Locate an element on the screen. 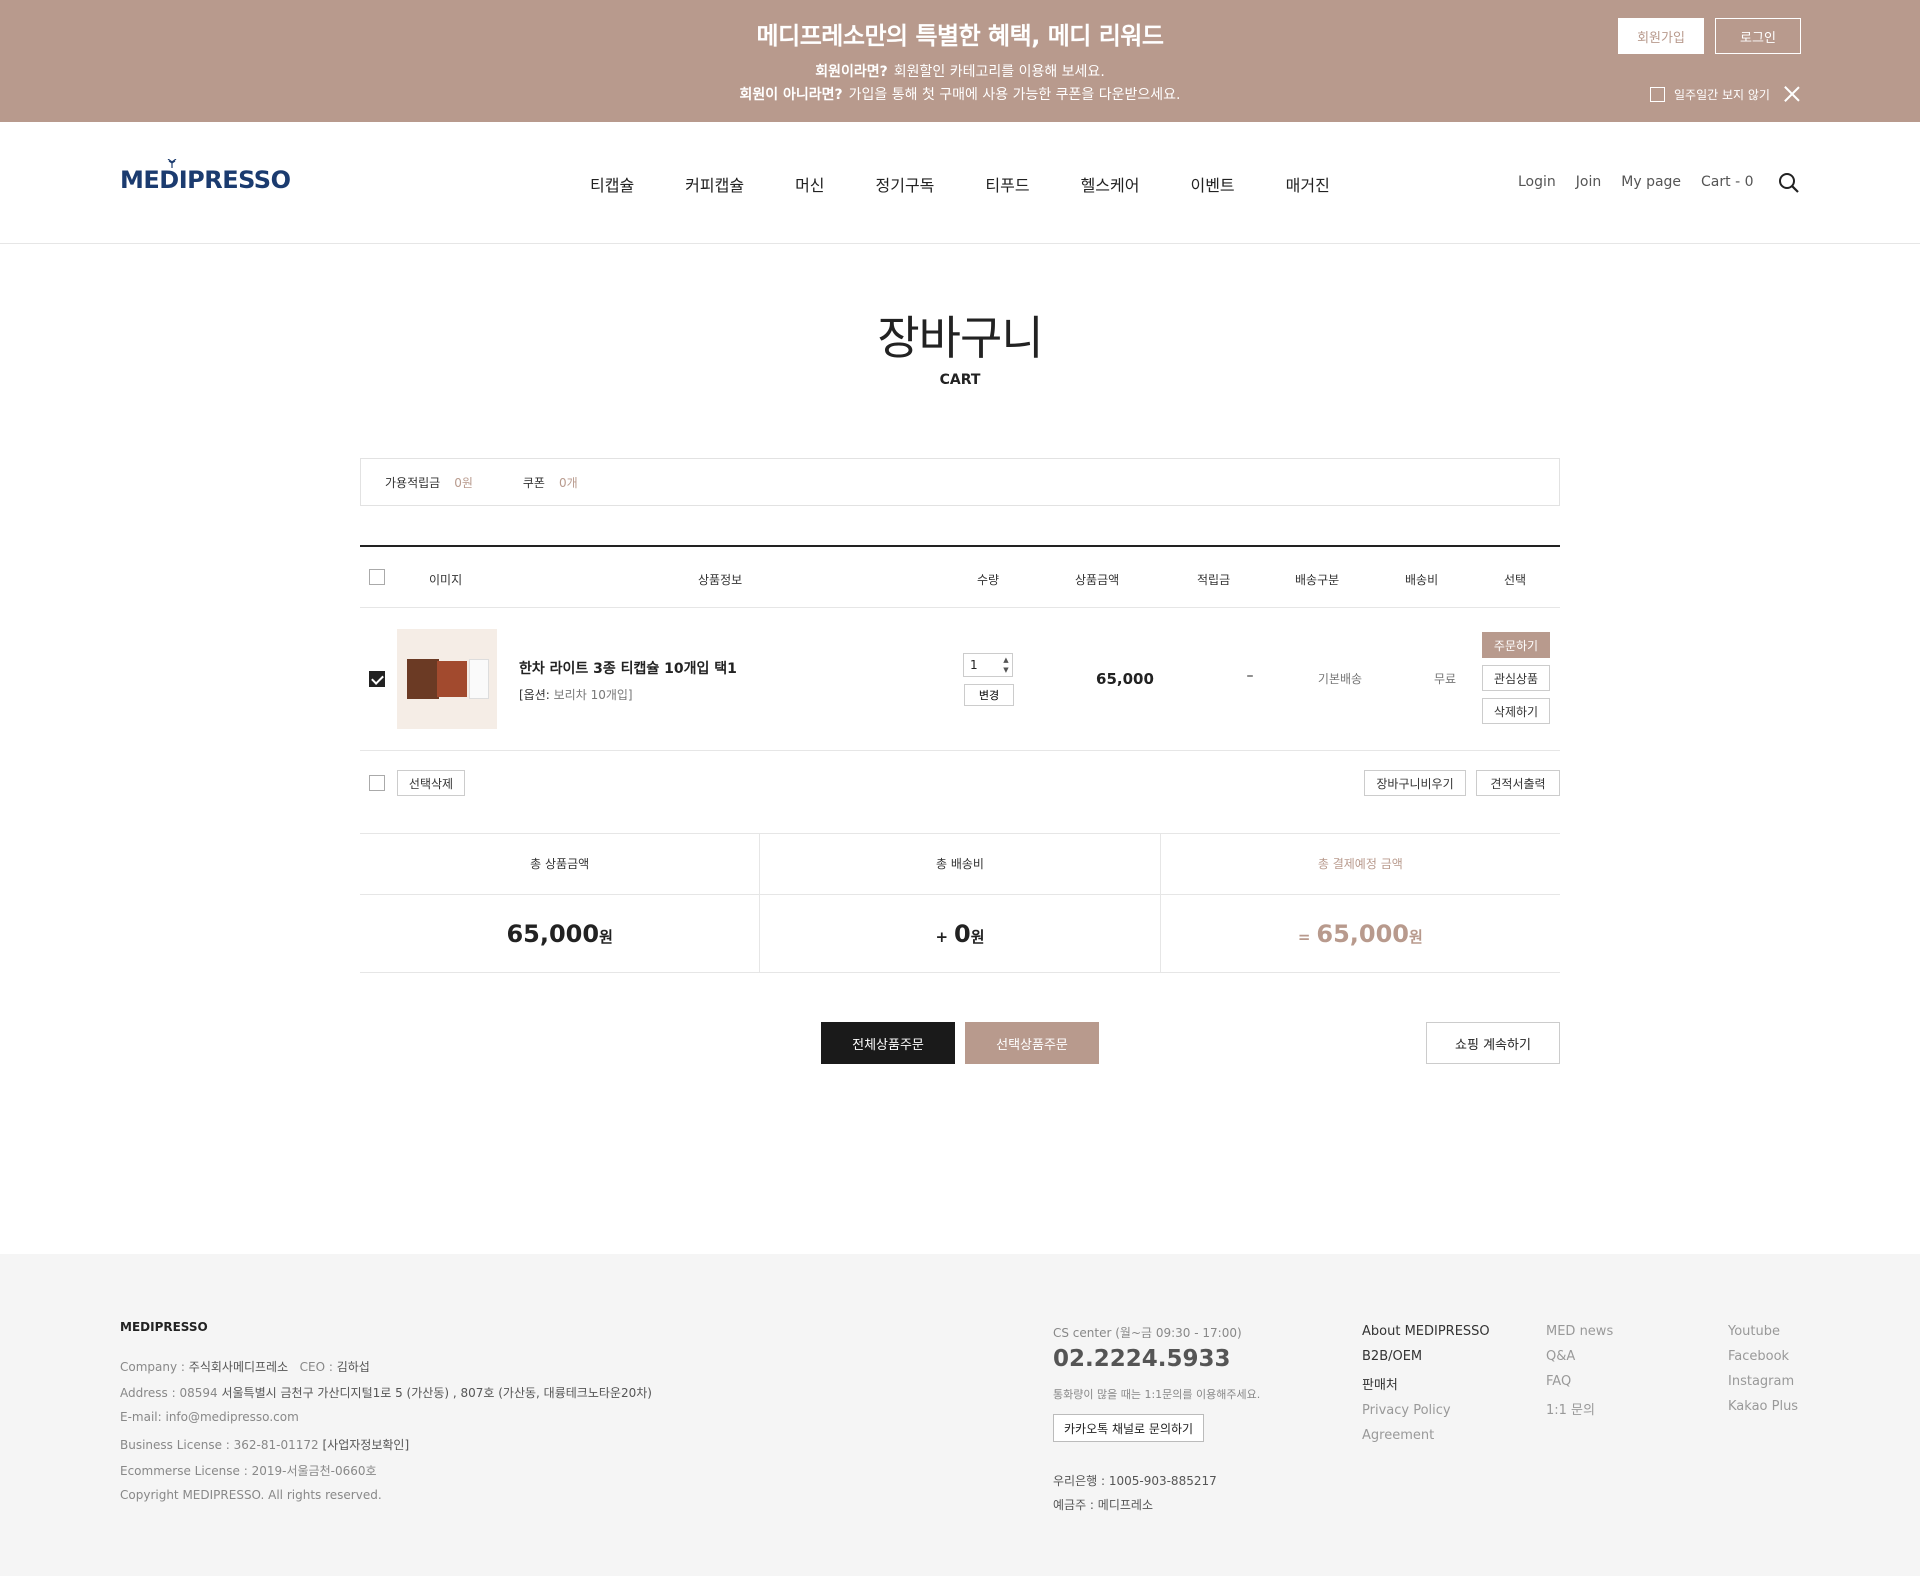  util-cart-link: Cart - 0 is located at coordinates (1727, 182).